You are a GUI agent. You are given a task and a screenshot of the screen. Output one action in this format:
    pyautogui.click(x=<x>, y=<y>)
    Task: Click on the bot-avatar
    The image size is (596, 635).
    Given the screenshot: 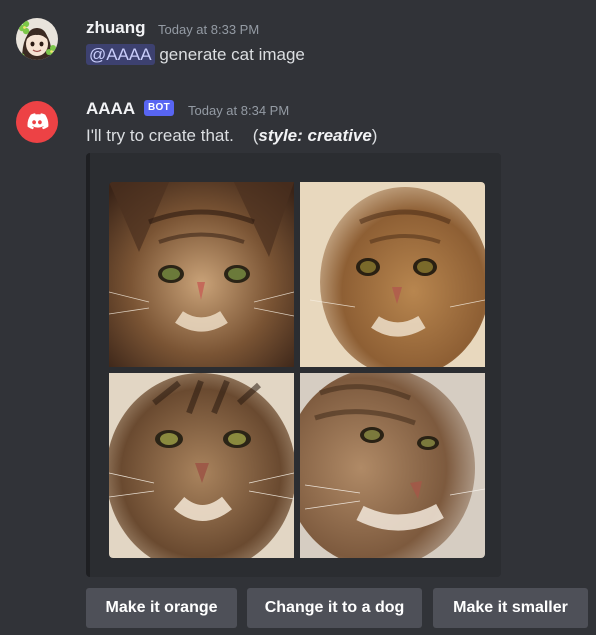 What is the action you would take?
    pyautogui.click(x=37, y=122)
    